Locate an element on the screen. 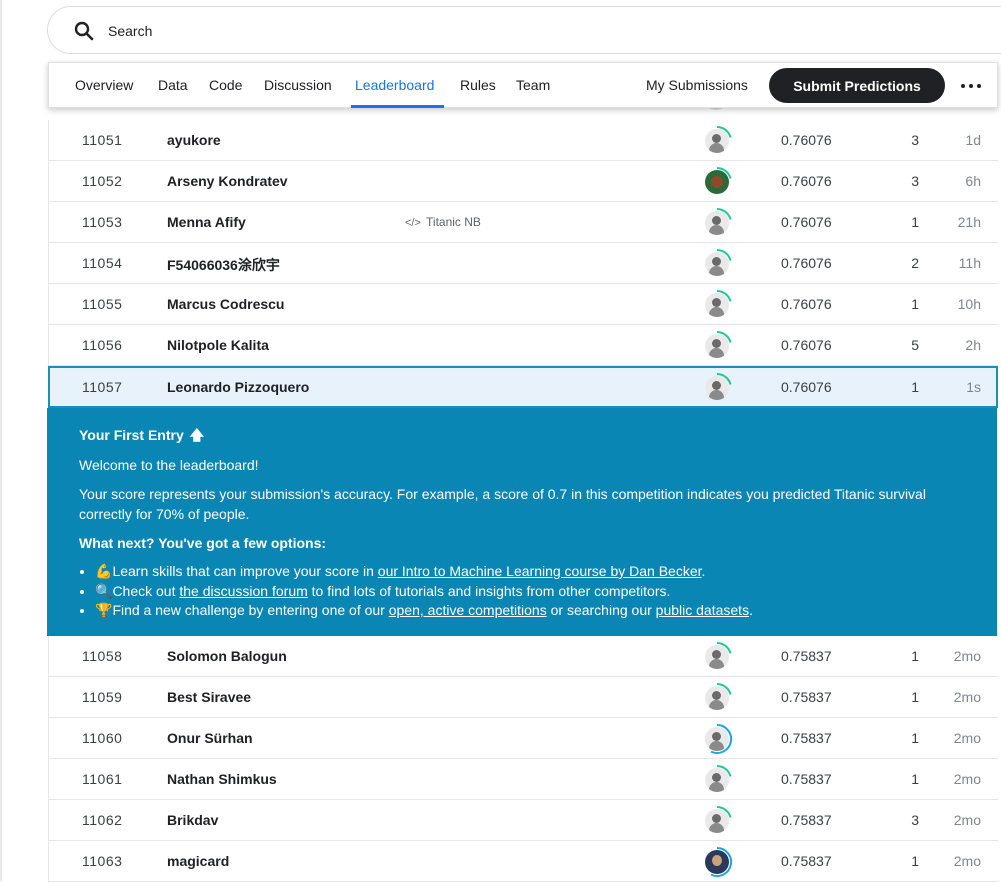 This screenshot has height=882, width=1001. leaderboard-row: 11058 Solomon Balogun 0.75837 1 2mo is located at coordinates (523, 656).